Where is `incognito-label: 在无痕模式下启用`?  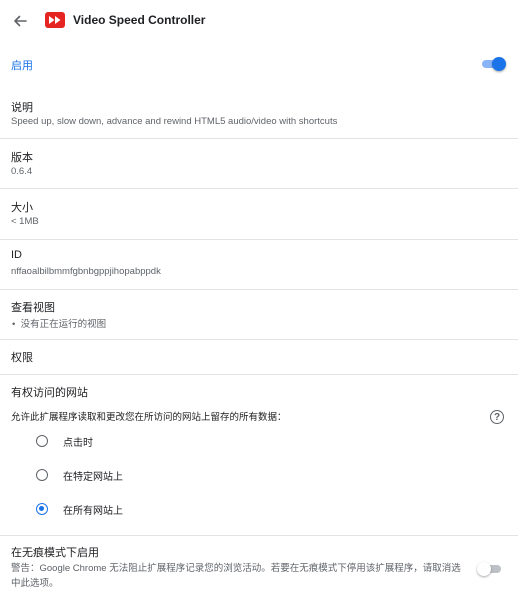 incognito-label: 在无痕模式下启用 is located at coordinates (55, 553).